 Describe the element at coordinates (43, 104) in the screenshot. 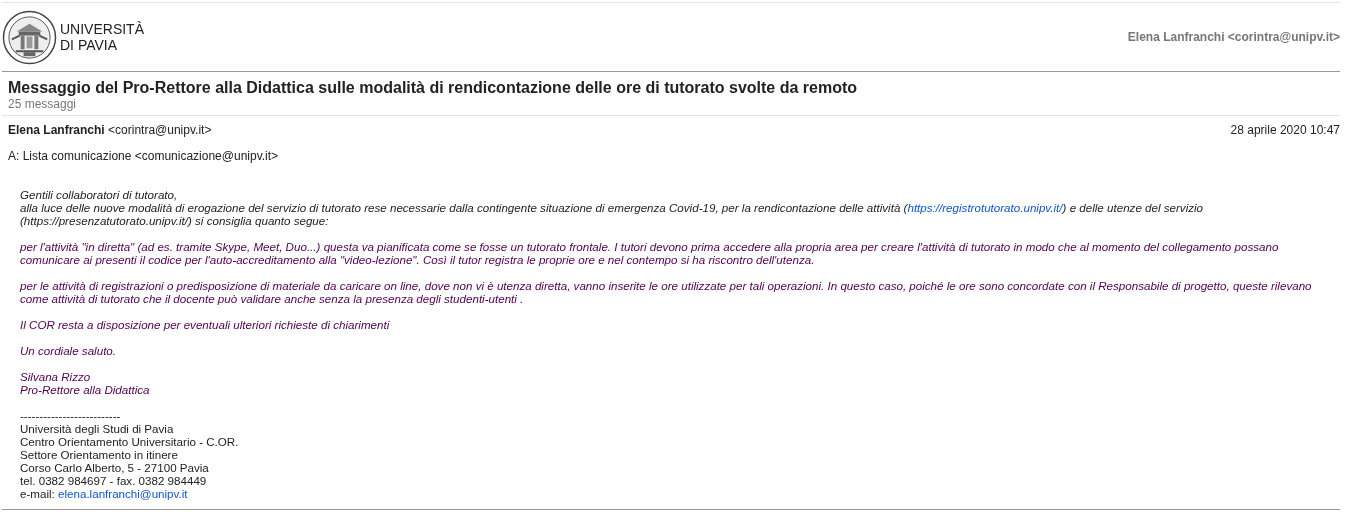

I see `message-count: 25 messaggi` at that location.